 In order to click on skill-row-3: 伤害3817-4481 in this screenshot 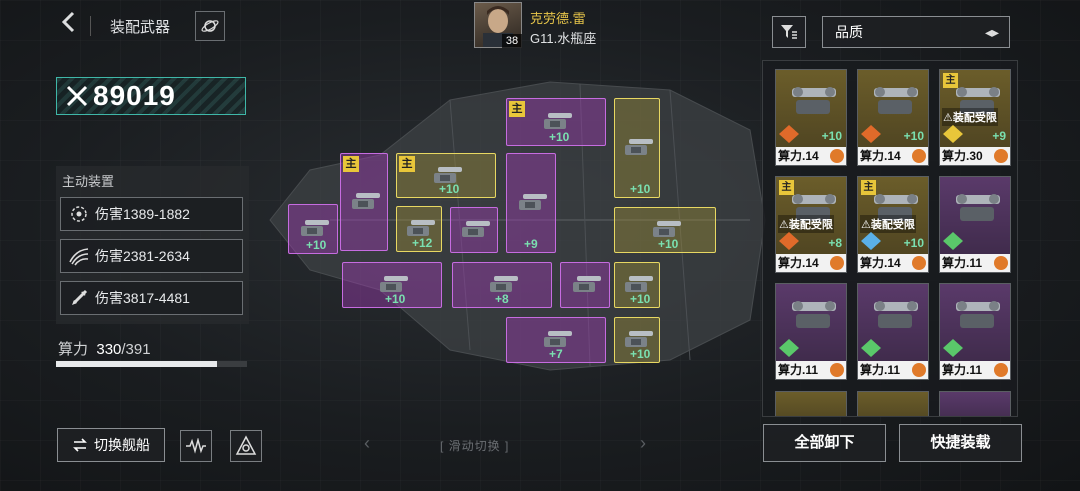, I will do `click(151, 298)`.